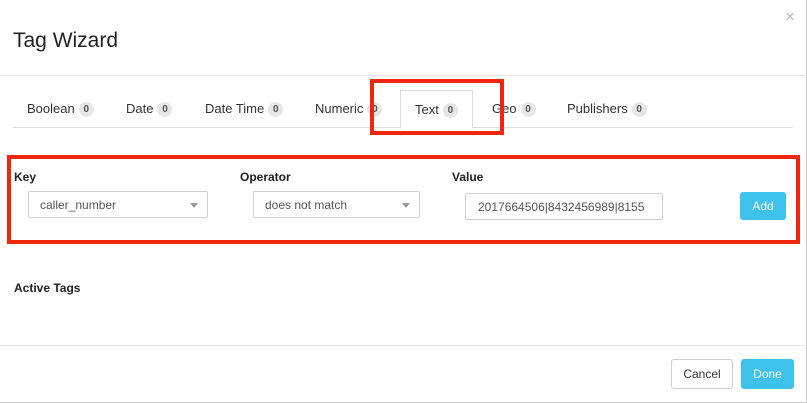 The image size is (807, 403). What do you see at coordinates (140, 108) in the screenshot?
I see `tab-label: Date` at bounding box center [140, 108].